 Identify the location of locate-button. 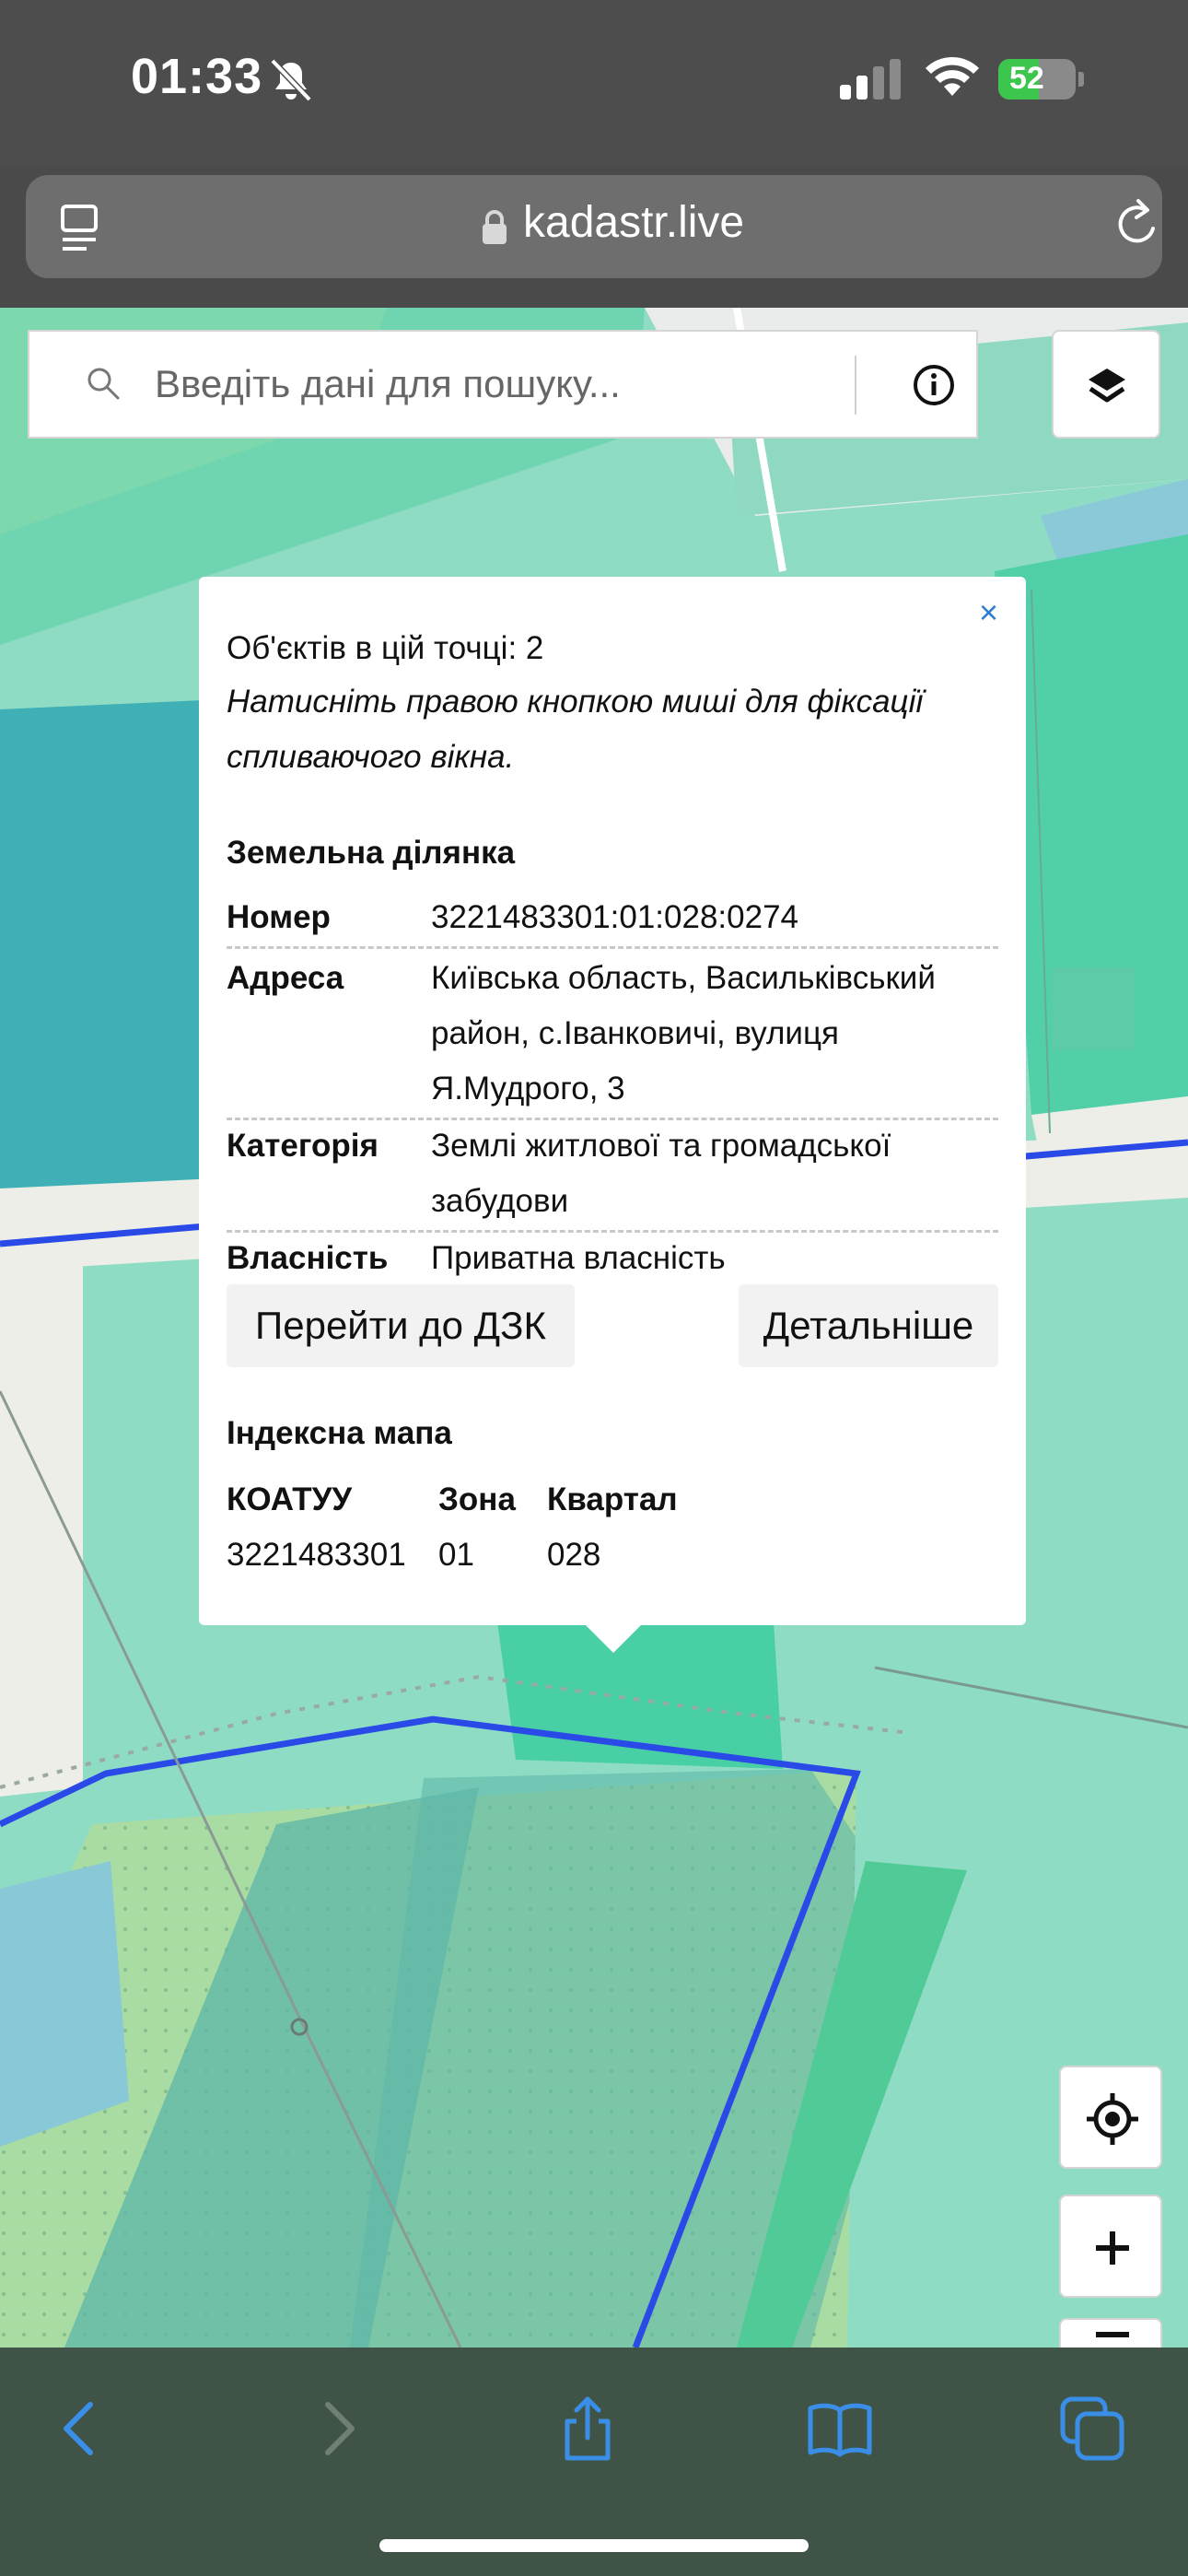
(1110, 2117).